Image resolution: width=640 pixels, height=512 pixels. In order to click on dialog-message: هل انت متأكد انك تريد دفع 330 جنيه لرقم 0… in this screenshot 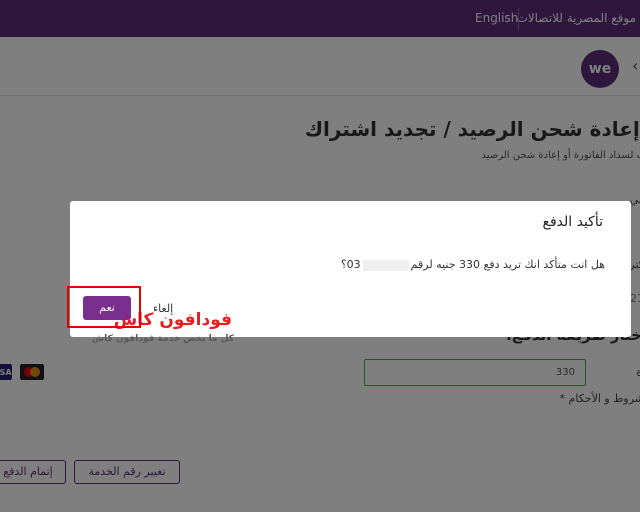, I will do `click(473, 264)`.